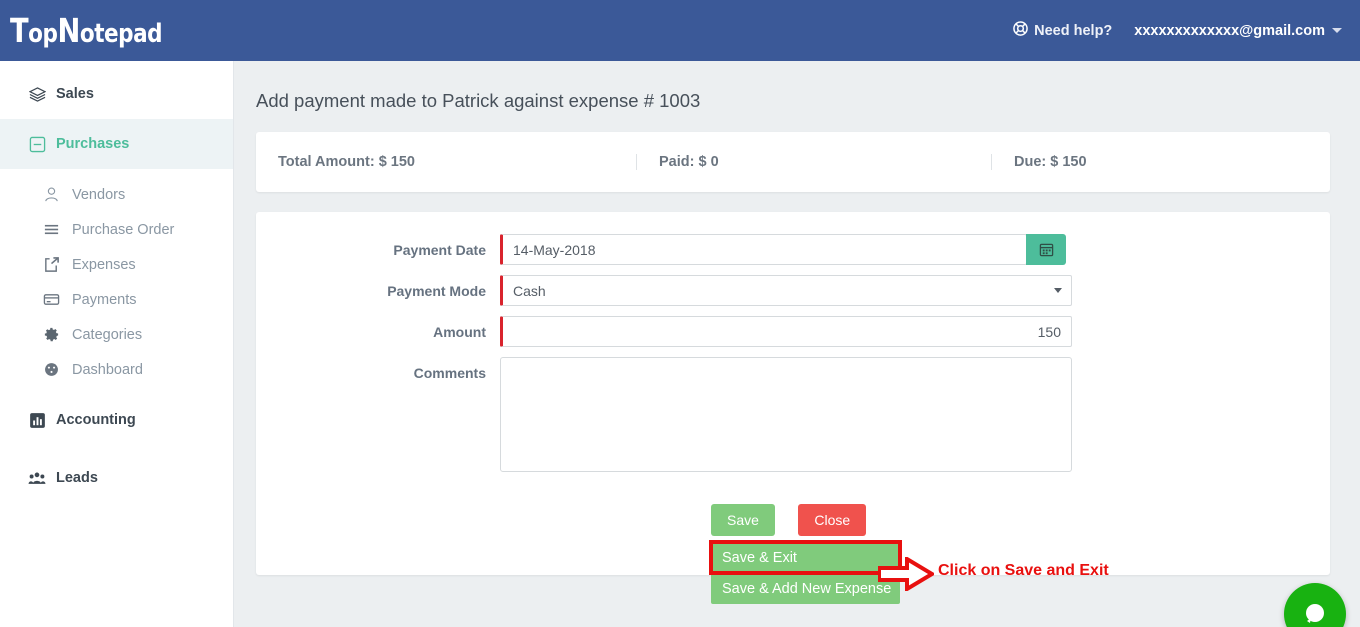  Describe the element at coordinates (906, 575) in the screenshot. I see `right-arrow-annotation-icon` at that location.